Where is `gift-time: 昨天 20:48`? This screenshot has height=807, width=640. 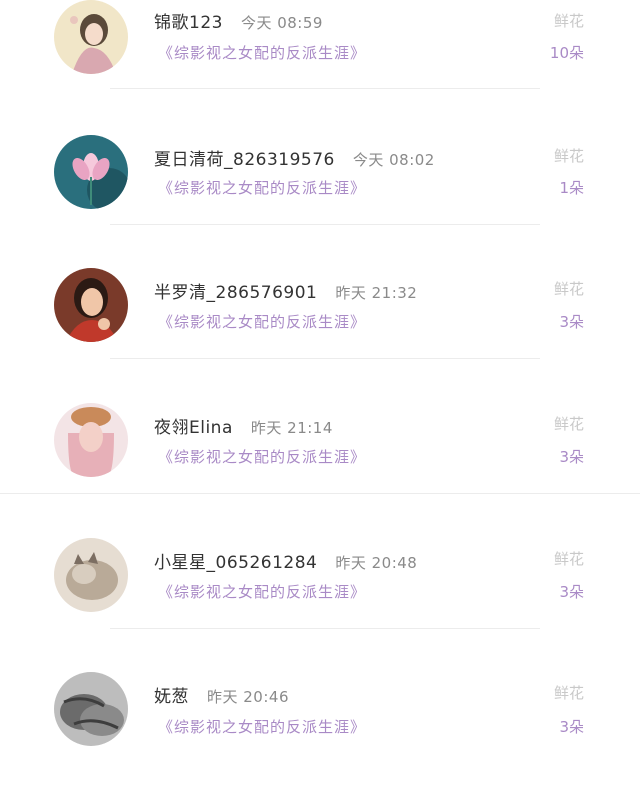
gift-time: 昨天 20:48 is located at coordinates (376, 563).